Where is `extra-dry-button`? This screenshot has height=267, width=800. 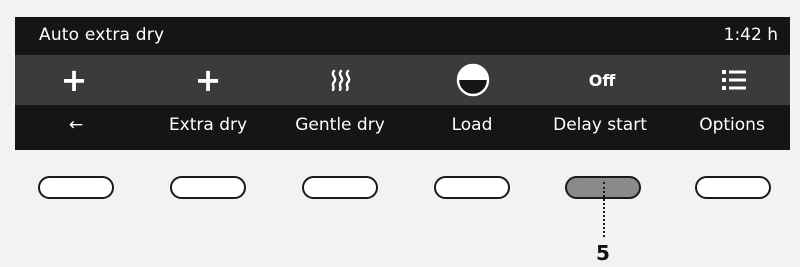 extra-dry-button is located at coordinates (208, 187).